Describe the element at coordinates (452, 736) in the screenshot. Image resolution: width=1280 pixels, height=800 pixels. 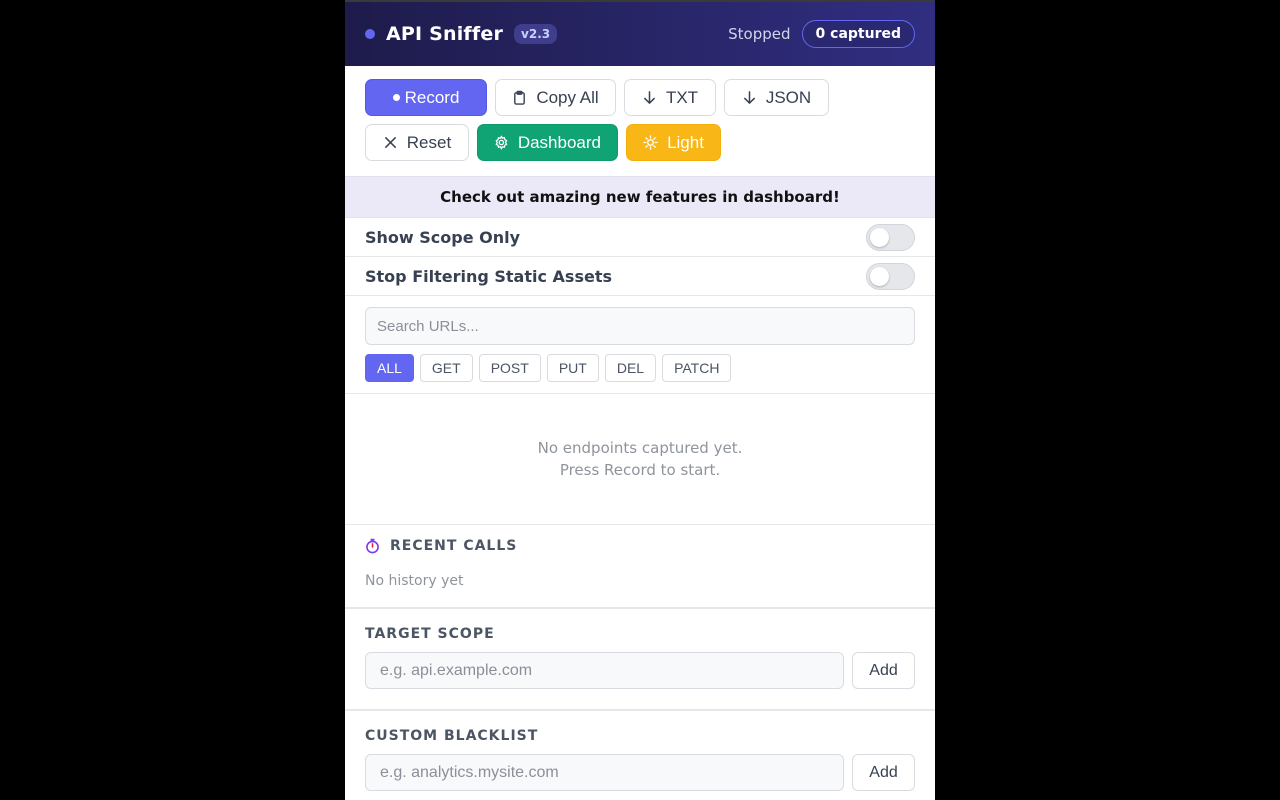
I see `custom-blacklist-heading: CUSTOM BLACKLIST` at that location.